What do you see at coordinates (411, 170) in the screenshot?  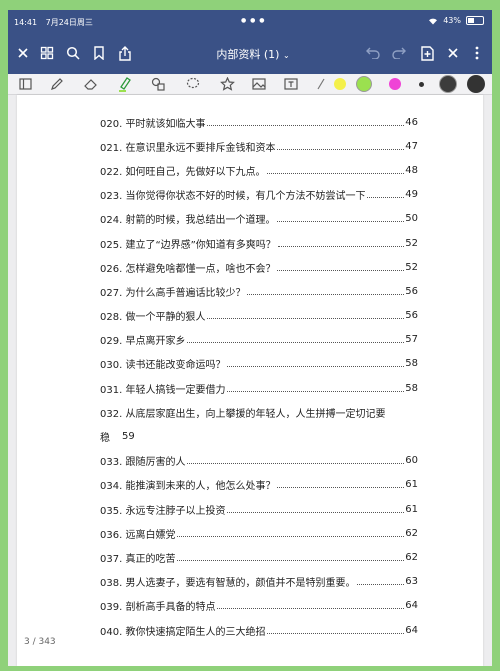 I see `toc-entry-page: 48` at bounding box center [411, 170].